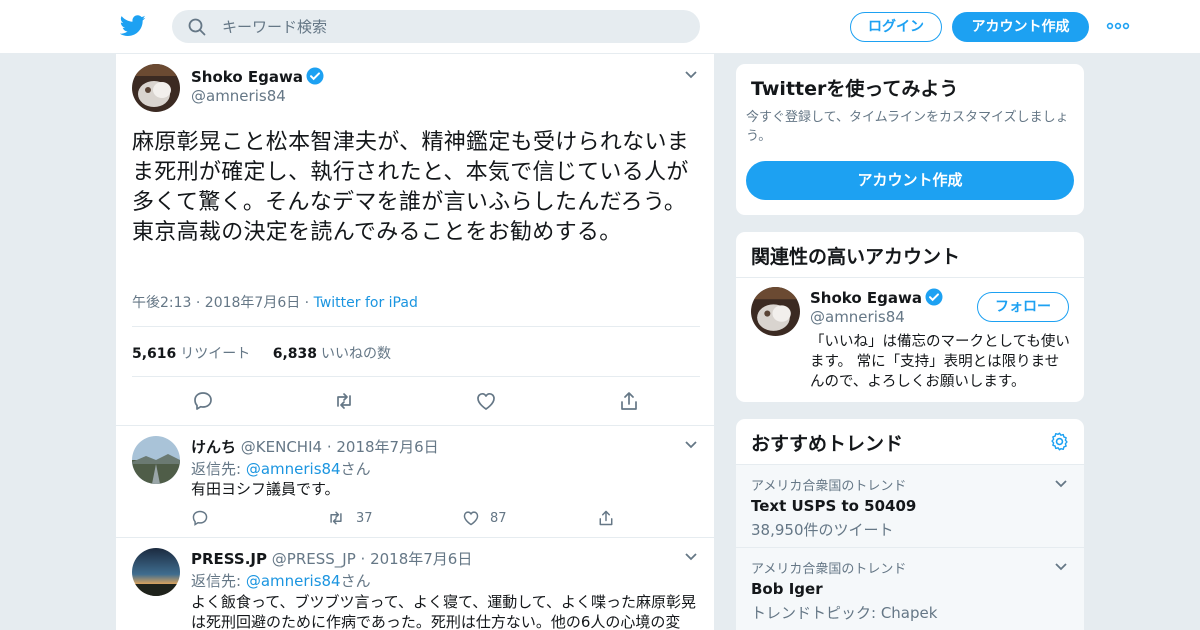 The height and width of the screenshot is (630, 1200). I want to click on trend-count: 38,950件のツイート, so click(822, 530).